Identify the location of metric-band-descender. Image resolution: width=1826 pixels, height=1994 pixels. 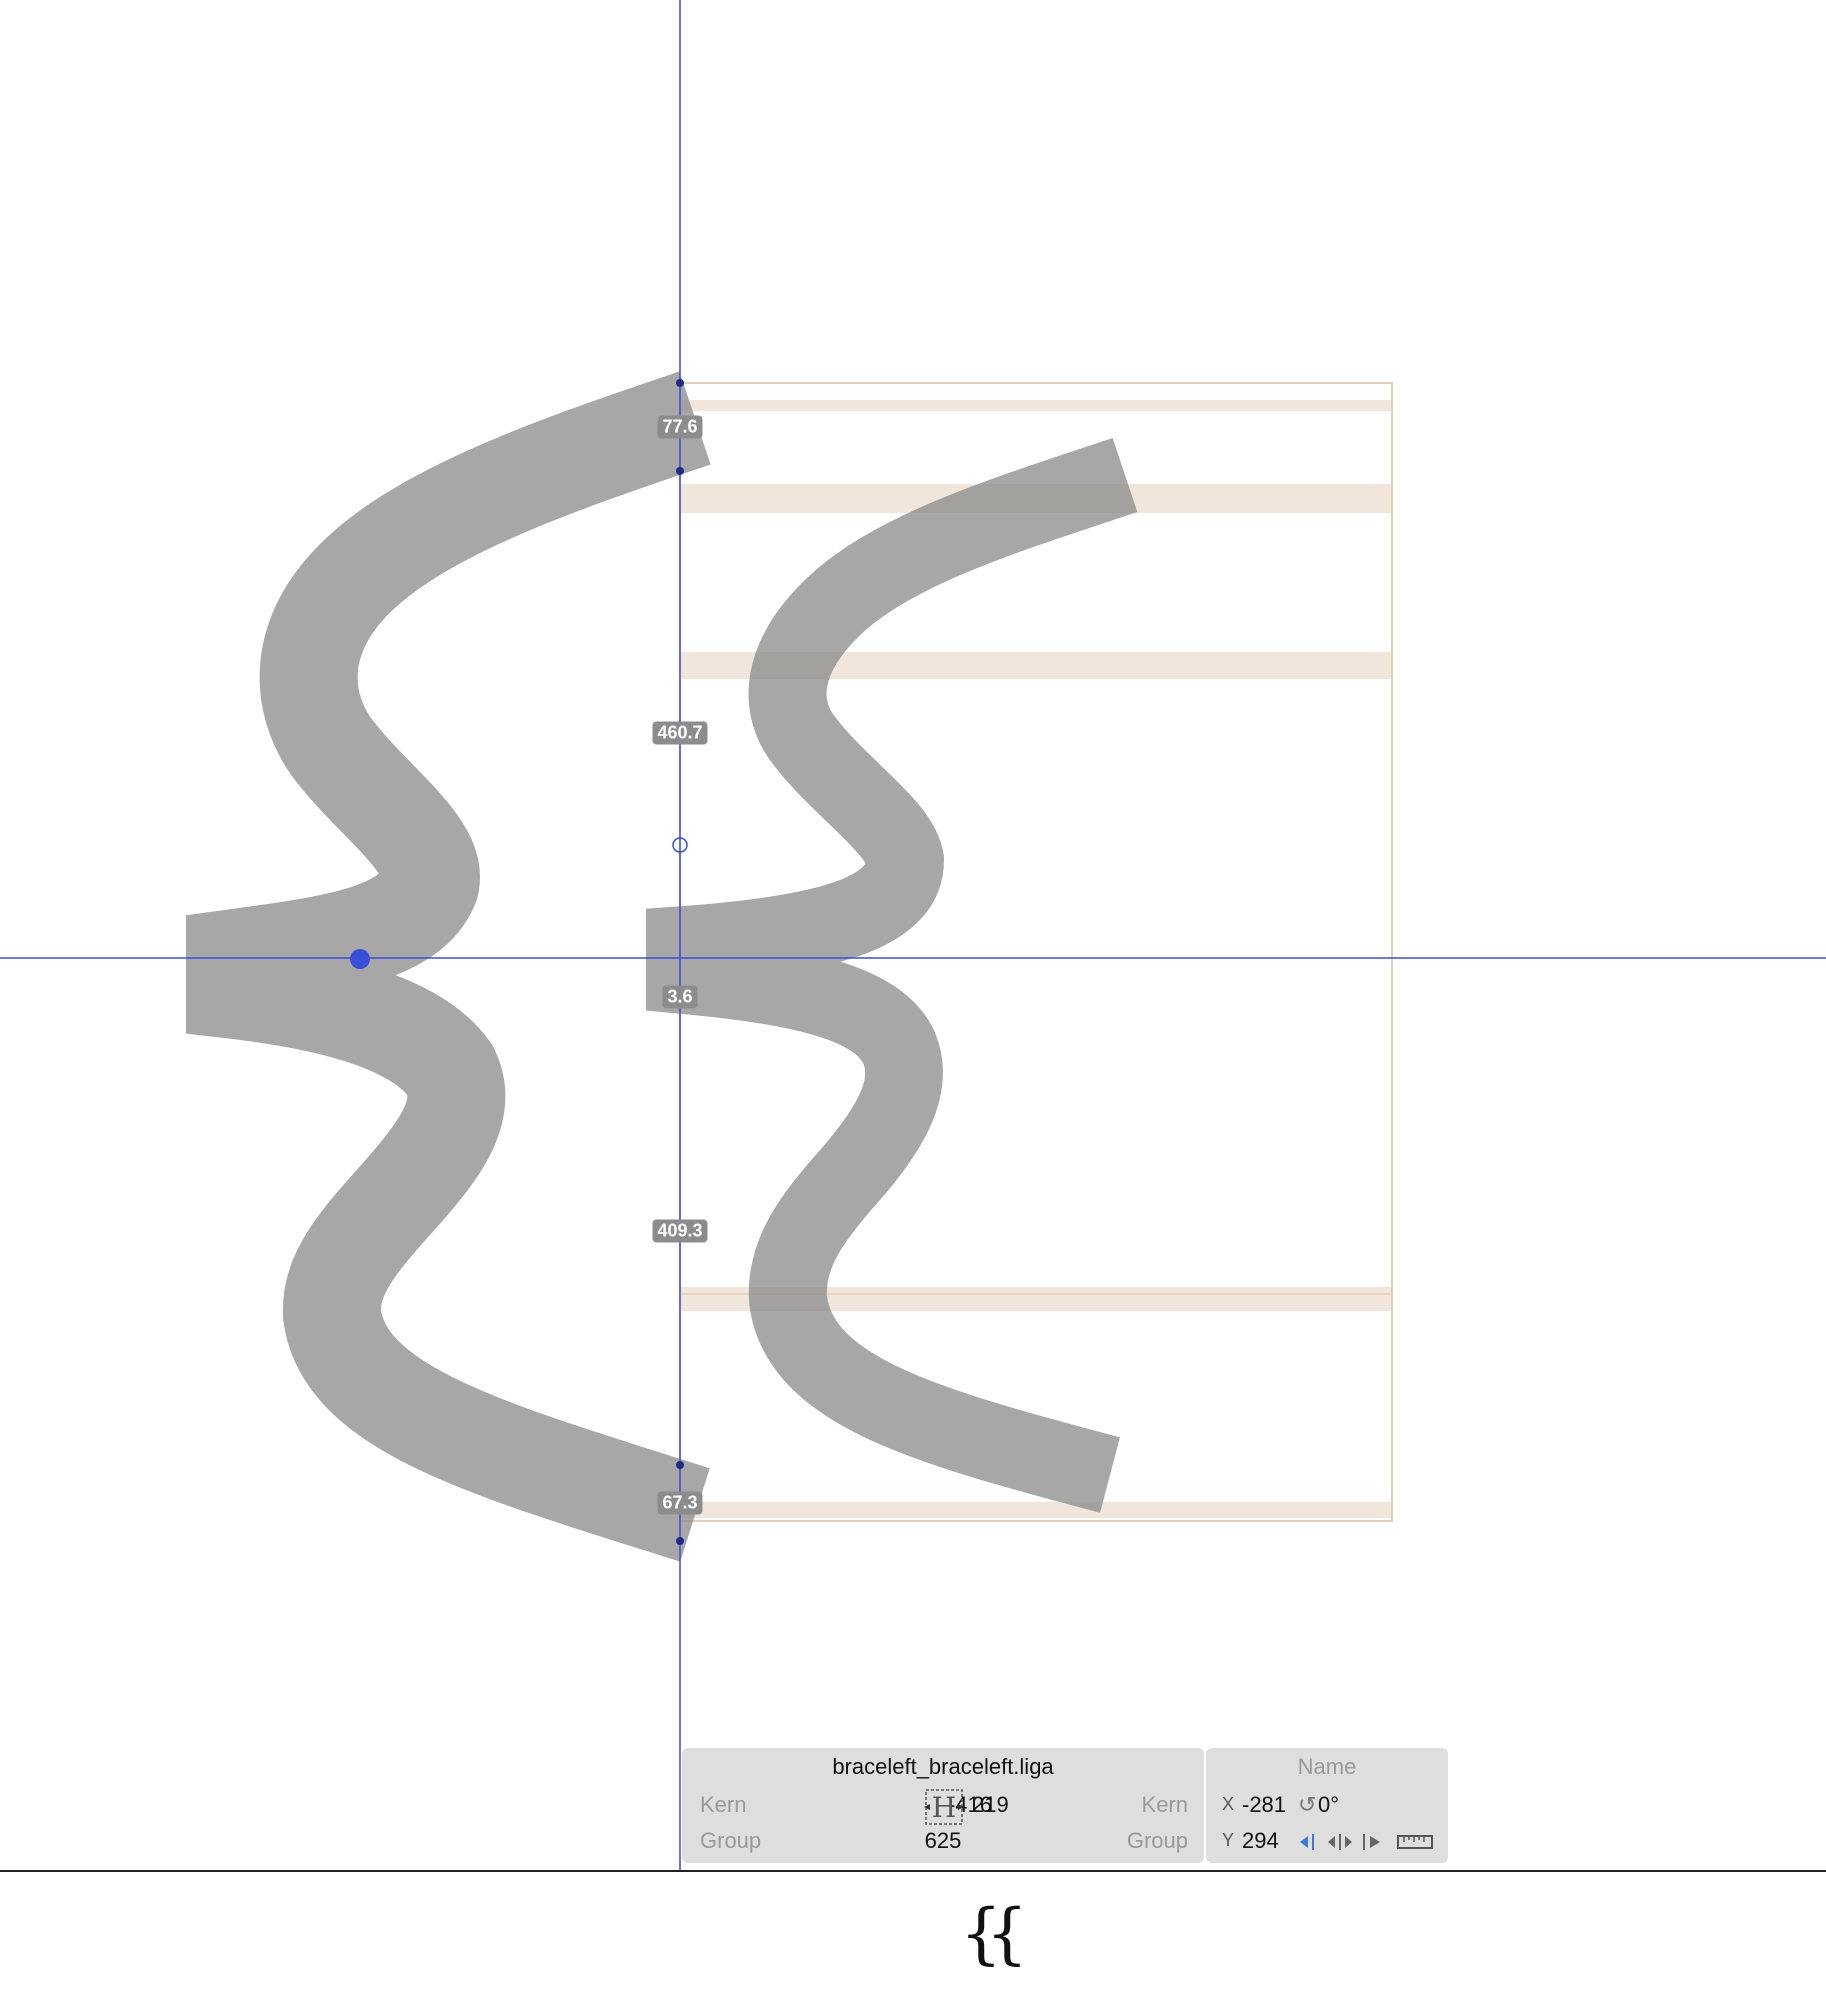
(1036, 1510).